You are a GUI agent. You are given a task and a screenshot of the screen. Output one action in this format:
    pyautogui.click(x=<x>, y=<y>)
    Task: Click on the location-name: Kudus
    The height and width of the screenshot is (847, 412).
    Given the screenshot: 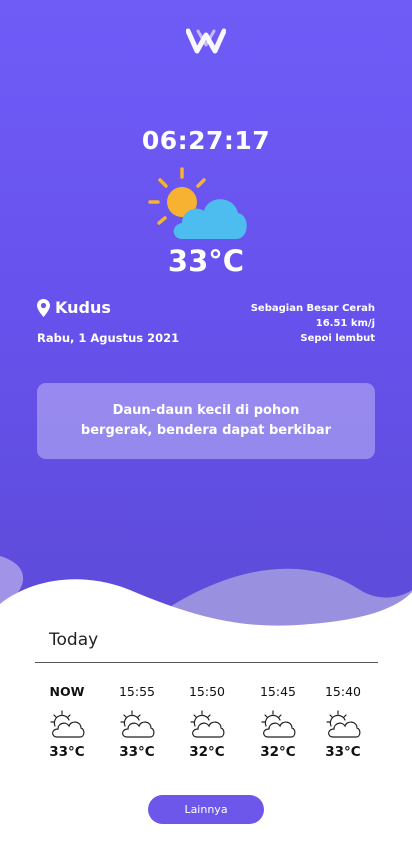 What is the action you would take?
    pyautogui.click(x=83, y=307)
    